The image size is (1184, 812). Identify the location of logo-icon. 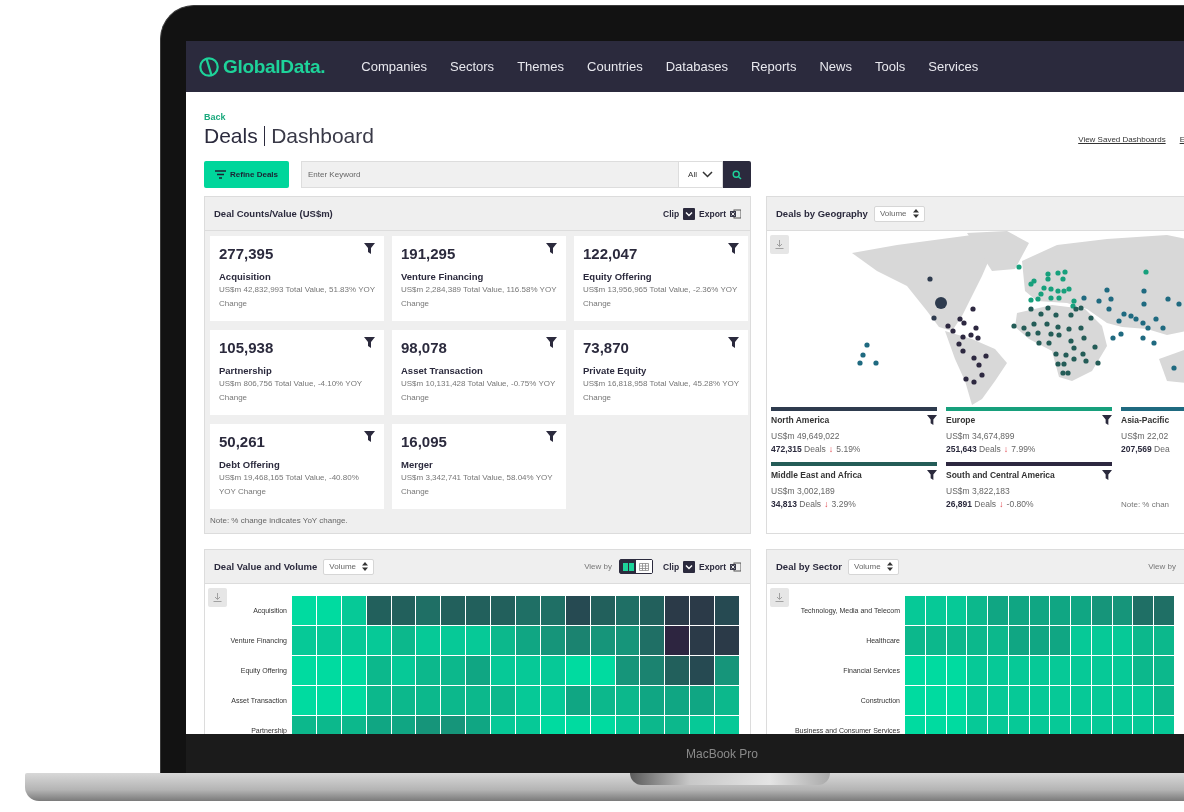
(209, 66).